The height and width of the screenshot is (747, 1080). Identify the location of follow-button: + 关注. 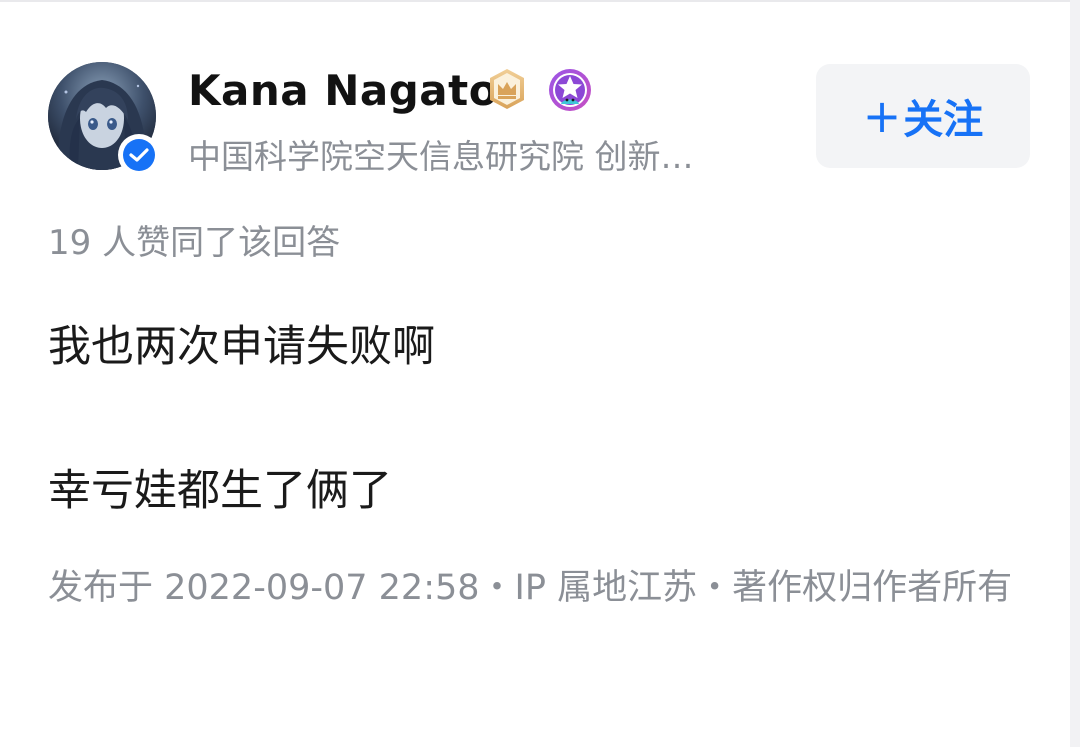
(923, 116).